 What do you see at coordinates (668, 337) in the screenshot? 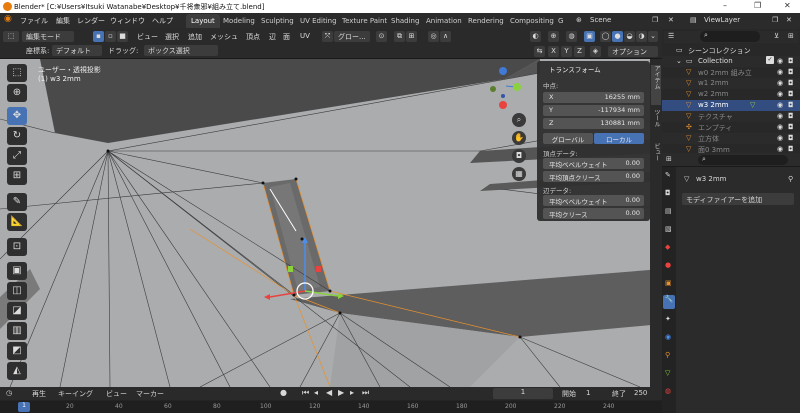
I see `physics-tab-icon: ◉` at bounding box center [668, 337].